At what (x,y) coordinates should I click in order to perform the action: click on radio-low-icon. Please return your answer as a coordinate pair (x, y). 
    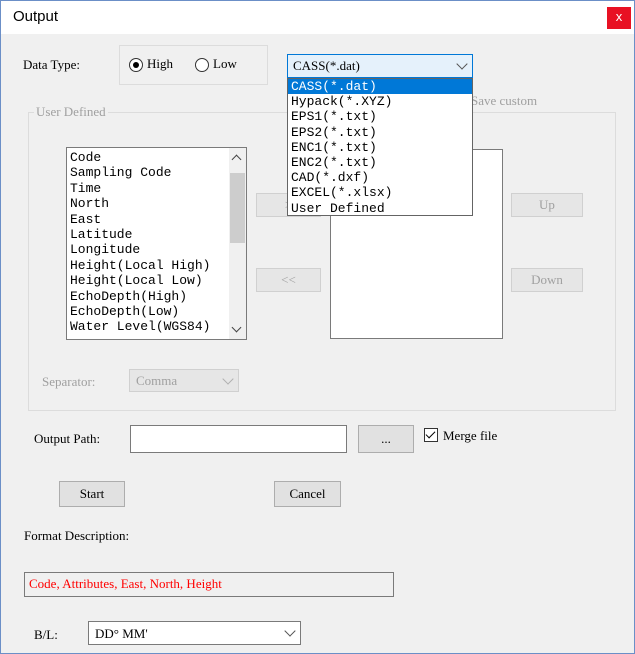
    Looking at the image, I should click on (202, 65).